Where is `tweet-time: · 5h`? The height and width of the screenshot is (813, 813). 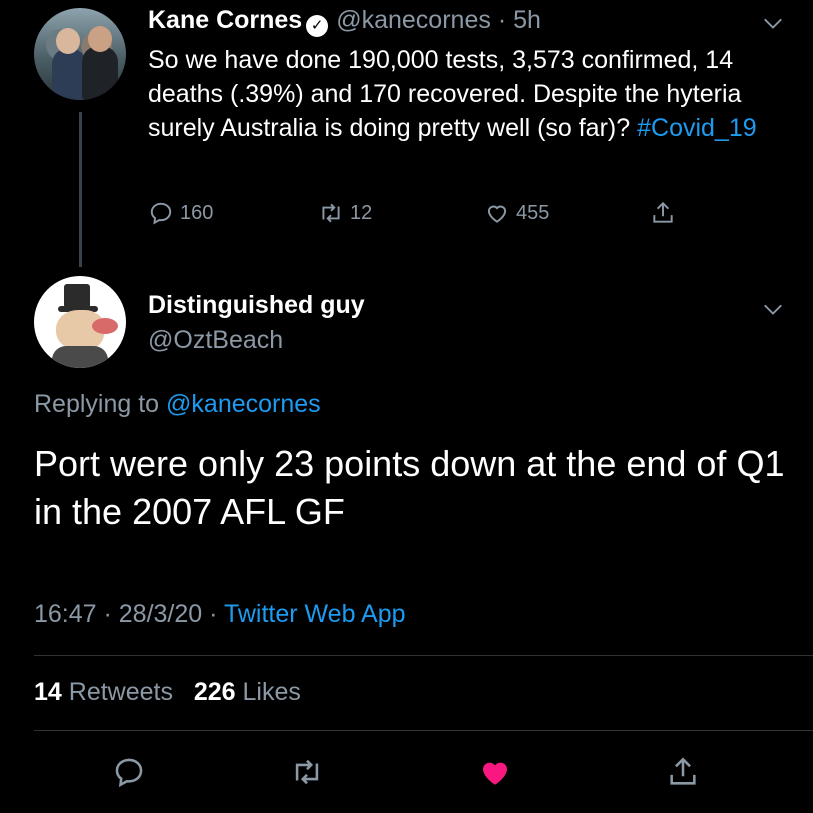 tweet-time: · 5h is located at coordinates (519, 20).